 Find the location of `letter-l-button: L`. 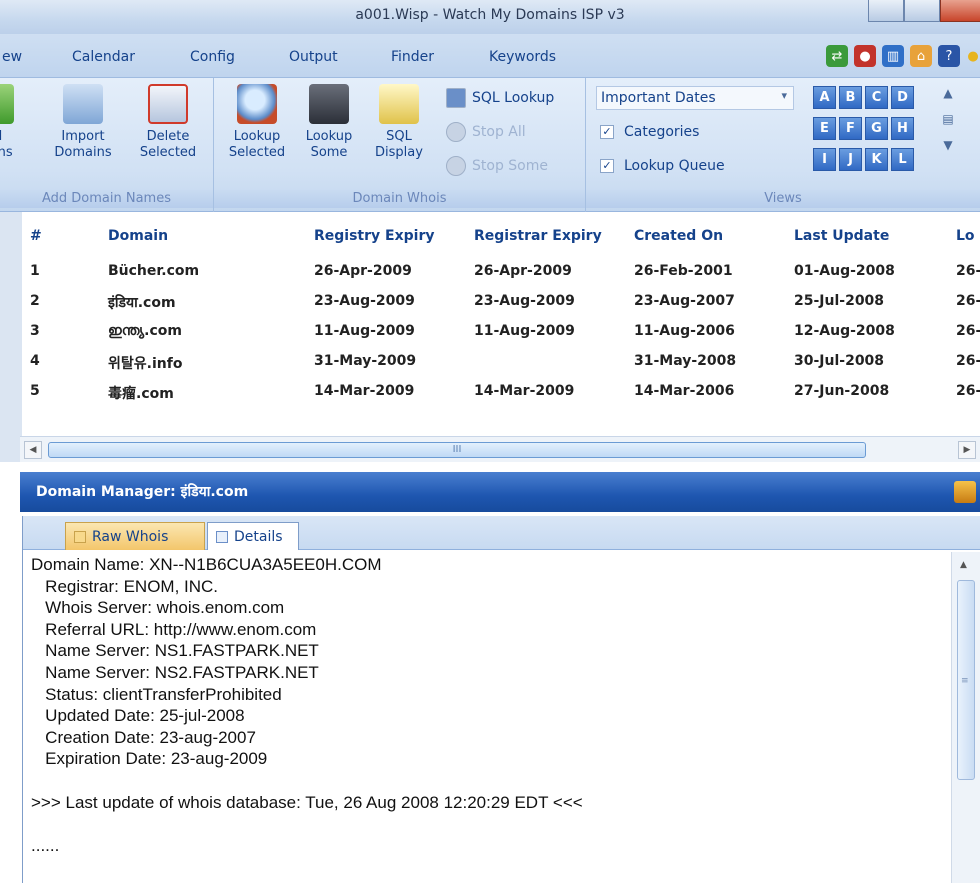

letter-l-button: L is located at coordinates (902, 159).